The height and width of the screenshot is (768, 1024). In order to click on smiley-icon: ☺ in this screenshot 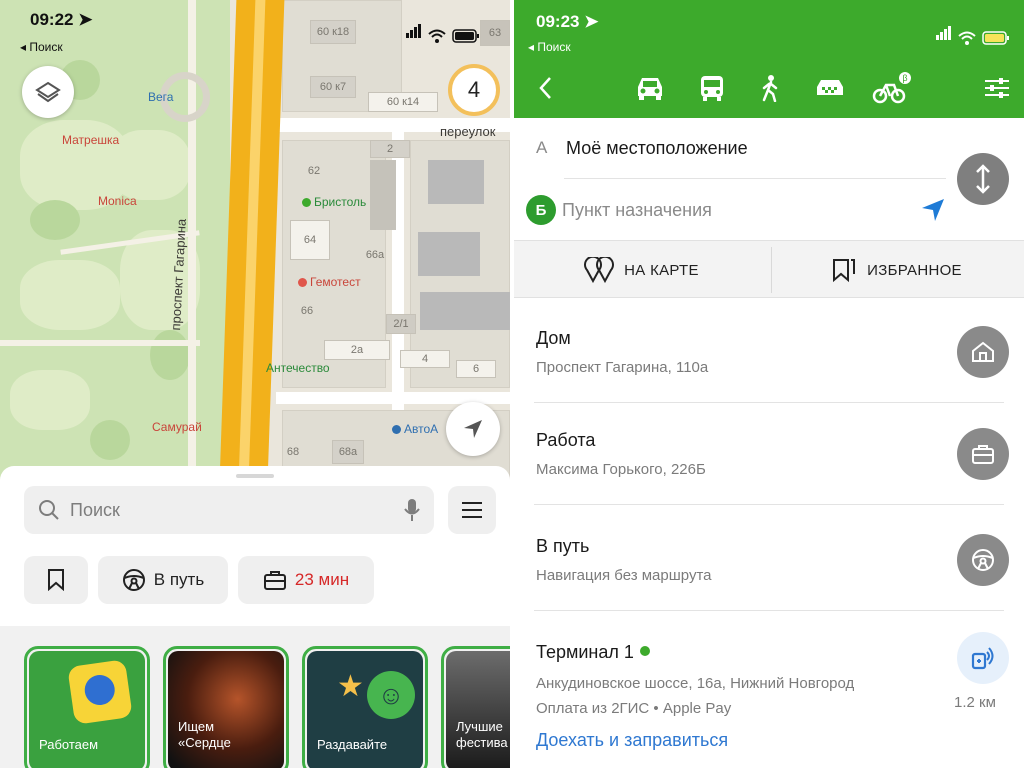, I will do `click(391, 695)`.